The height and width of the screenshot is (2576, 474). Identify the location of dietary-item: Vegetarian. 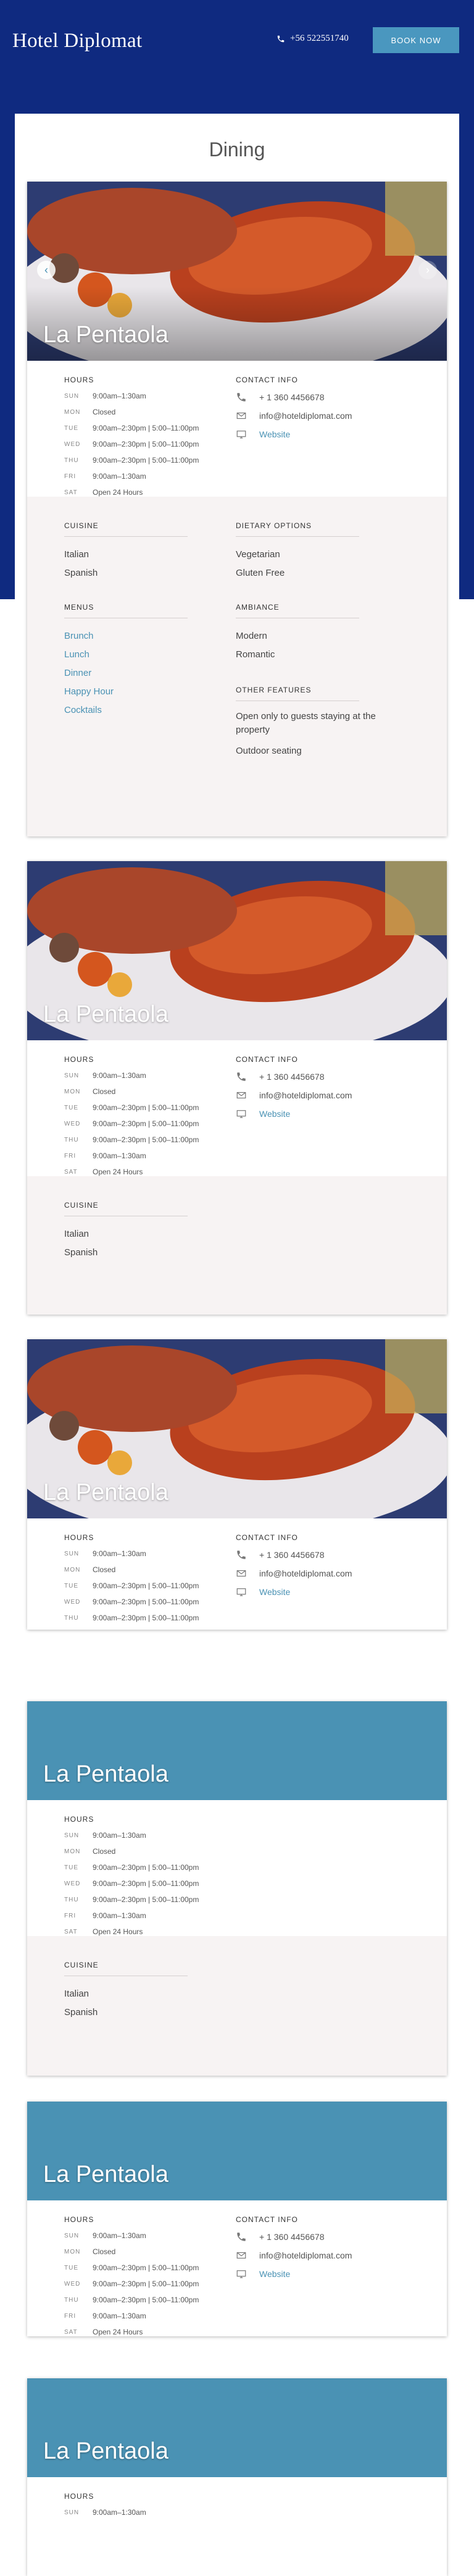
(258, 554).